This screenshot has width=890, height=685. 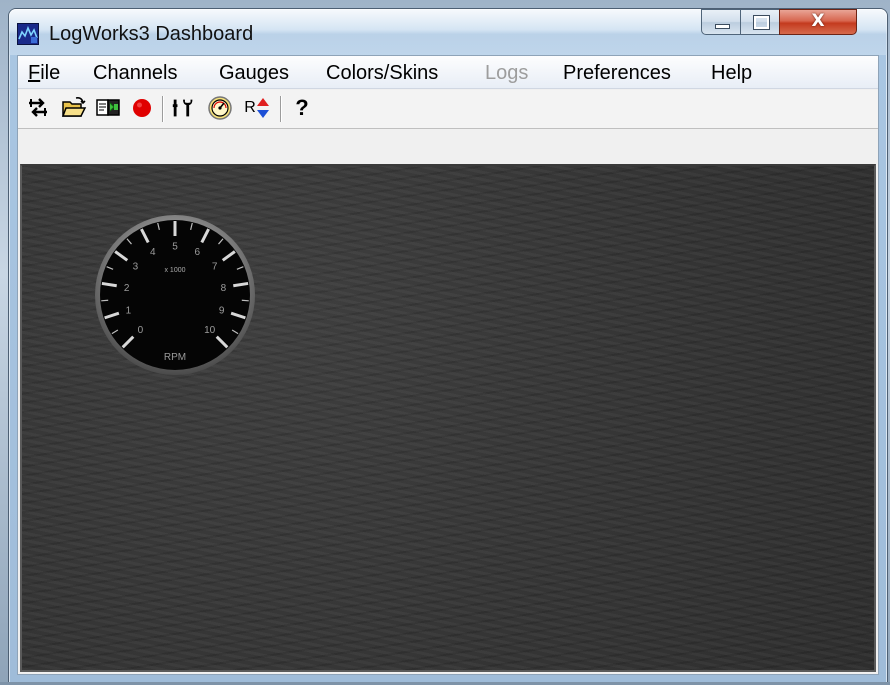 I want to click on help-icon: ?, so click(x=302, y=107).